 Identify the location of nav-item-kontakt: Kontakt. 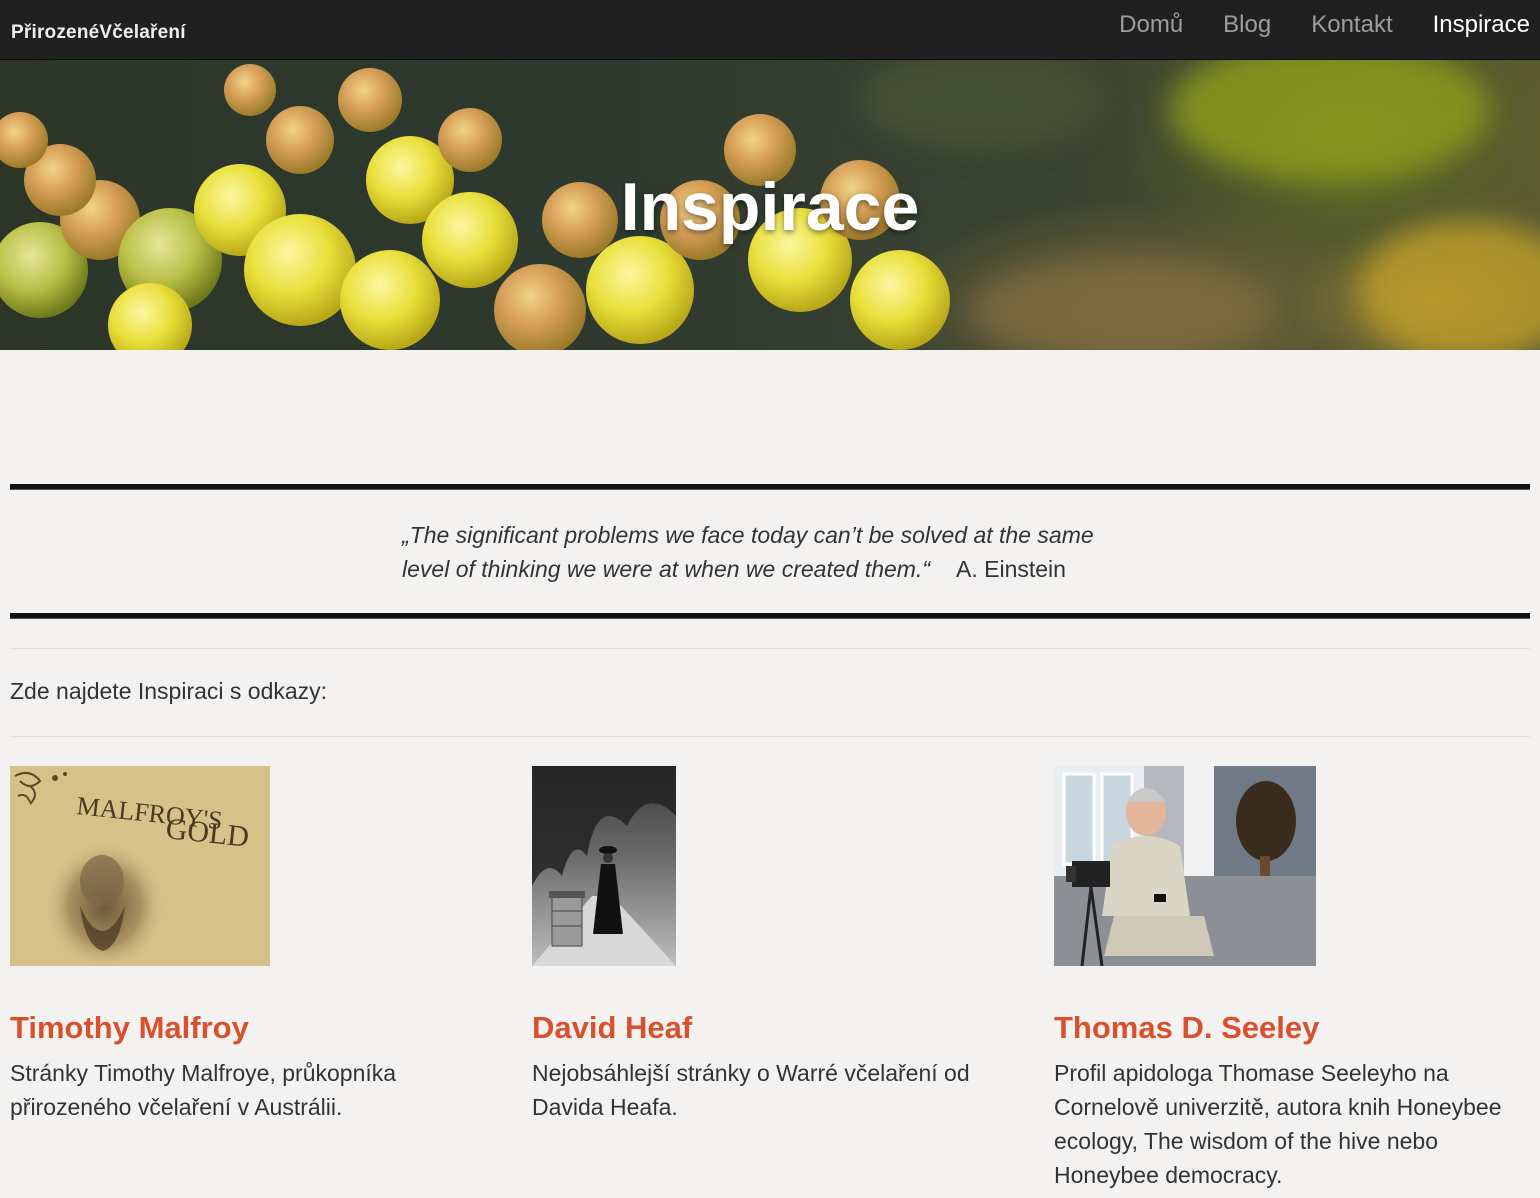
(1351, 25).